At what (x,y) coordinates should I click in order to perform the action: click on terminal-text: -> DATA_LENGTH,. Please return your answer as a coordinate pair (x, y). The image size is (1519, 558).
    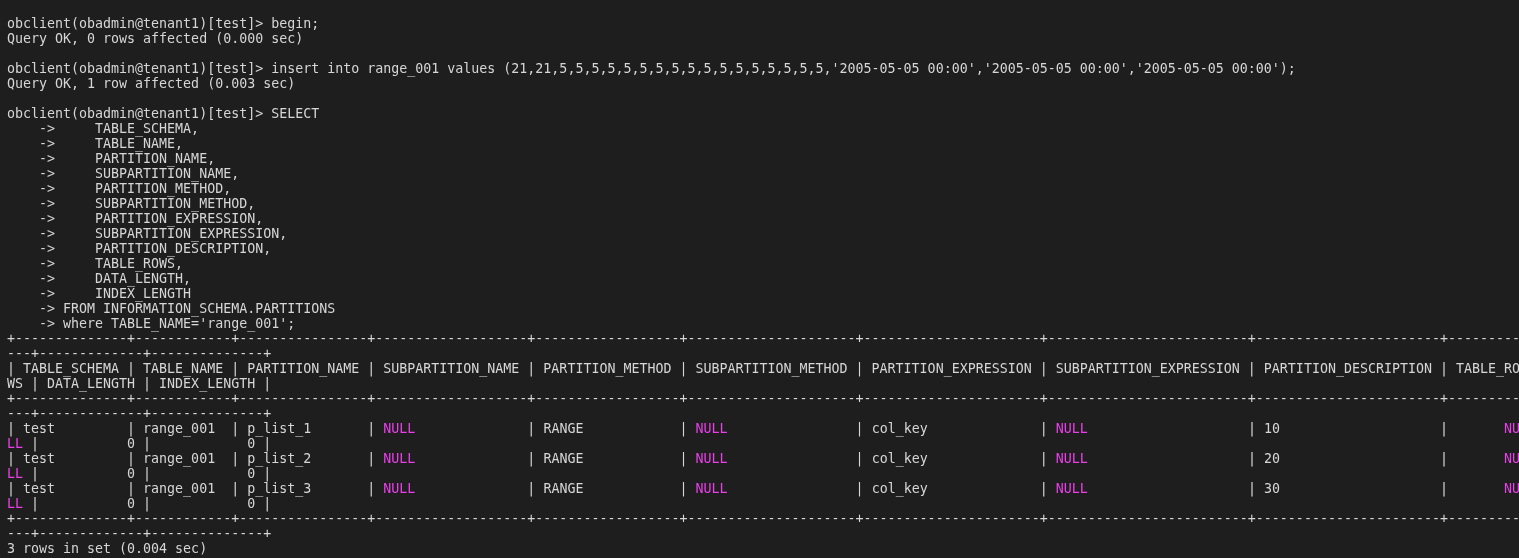
    Looking at the image, I should click on (115, 278).